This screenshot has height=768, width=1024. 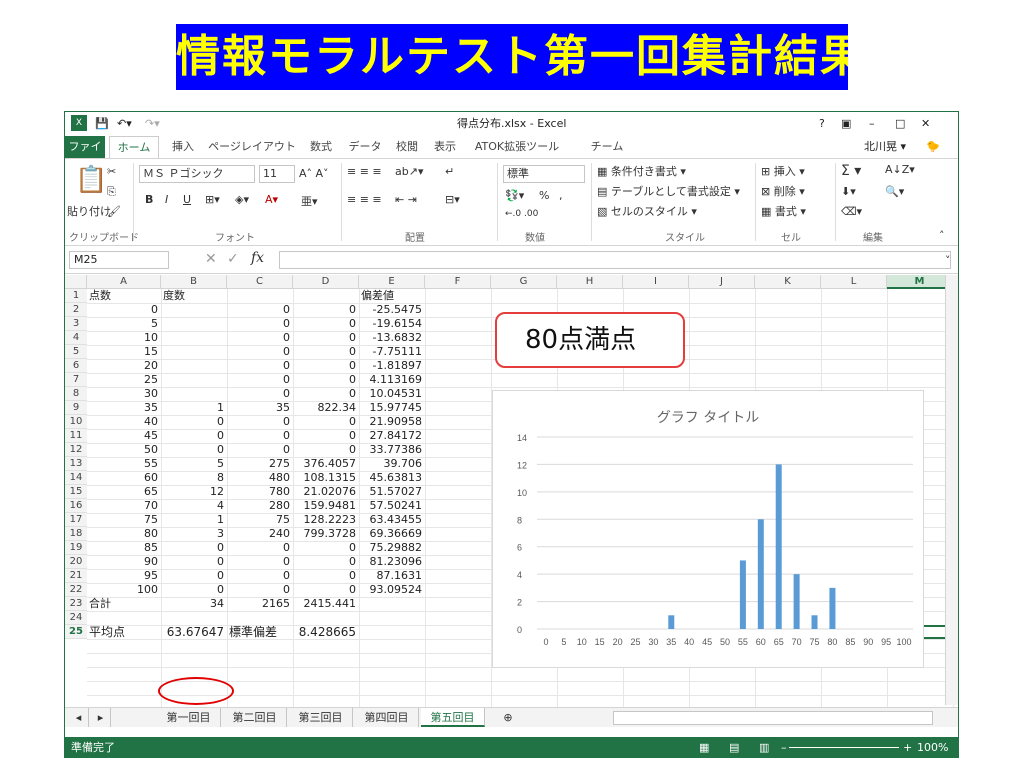 I want to click on cell-E21: 87.1631, so click(x=393, y=576).